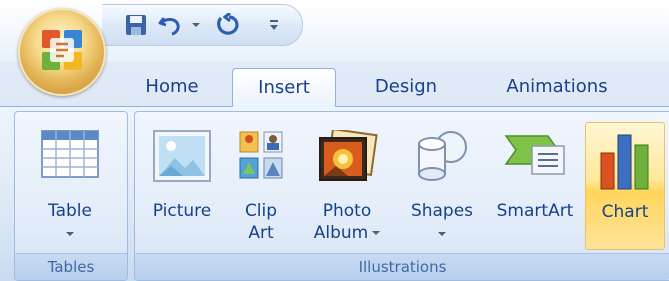 The height and width of the screenshot is (281, 669). What do you see at coordinates (442, 156) in the screenshot?
I see `shapes-icon` at bounding box center [442, 156].